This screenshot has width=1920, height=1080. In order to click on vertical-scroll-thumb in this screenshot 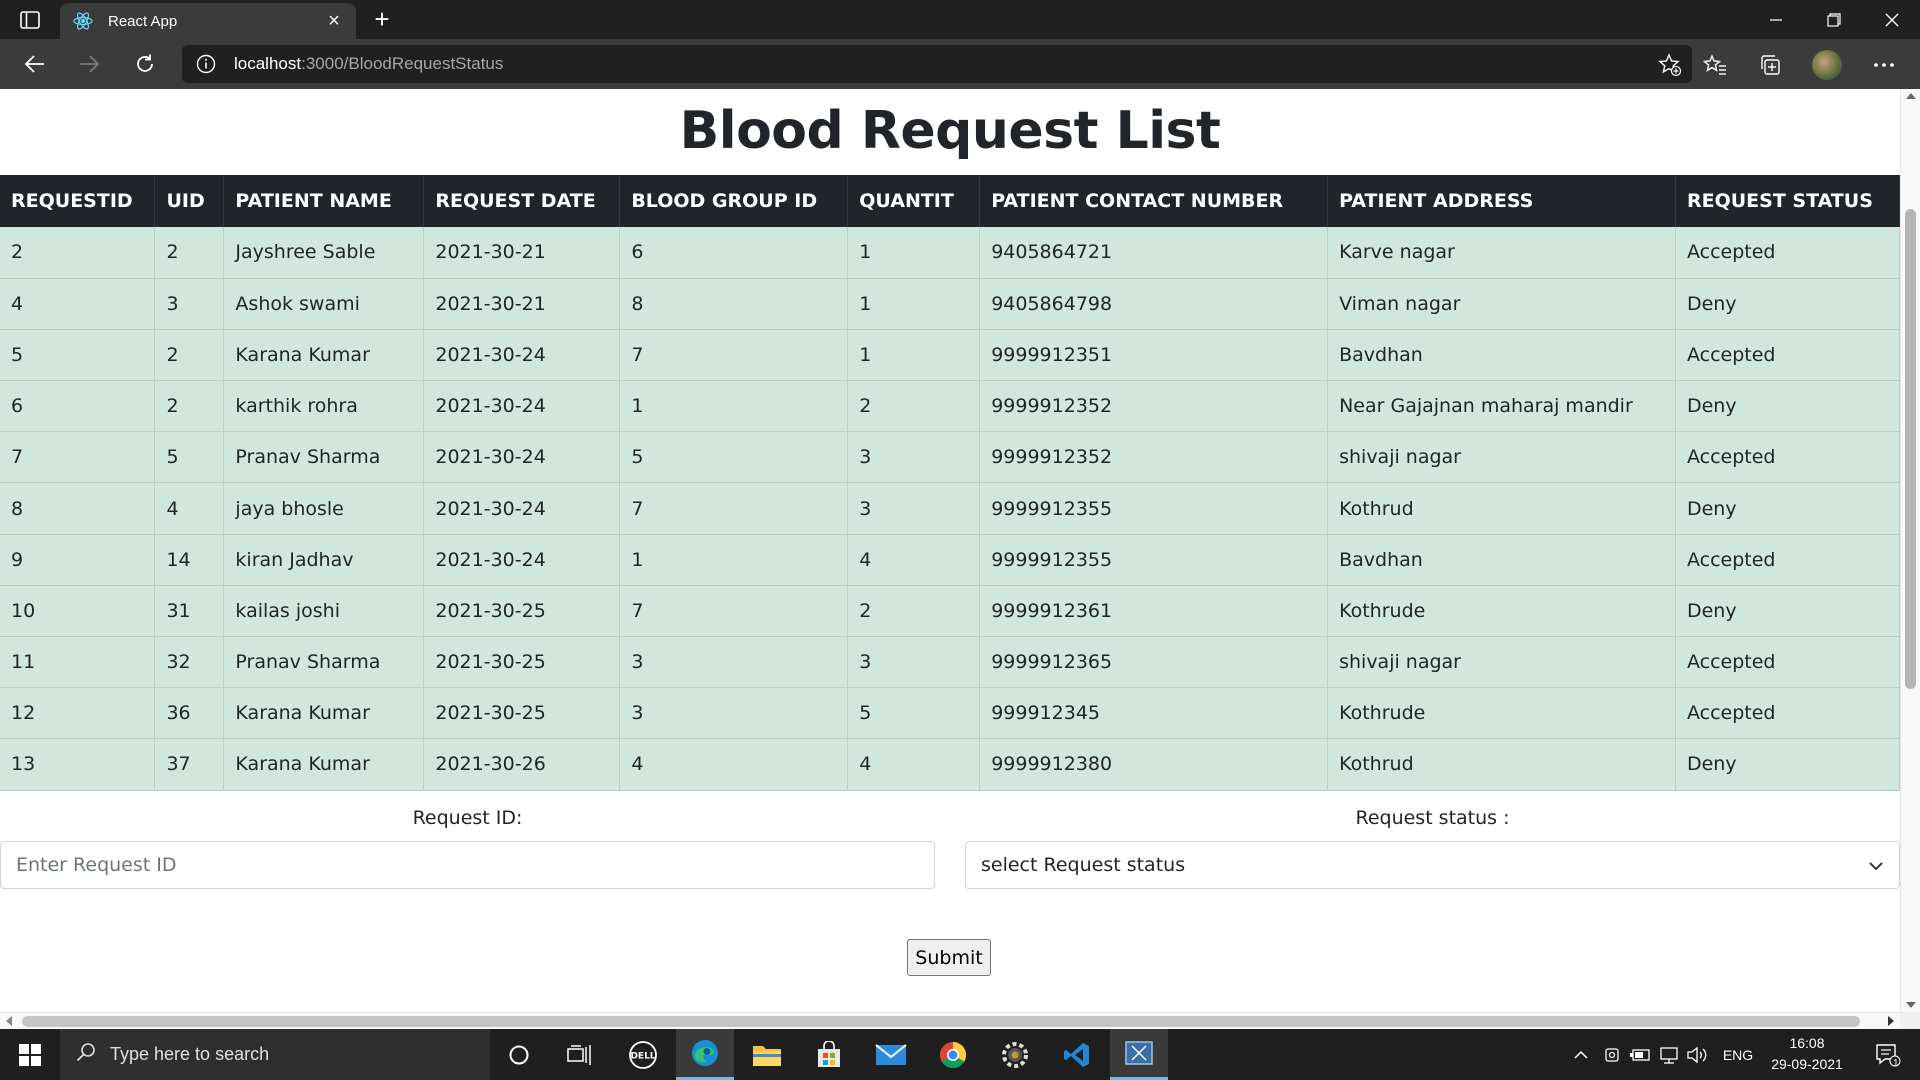, I will do `click(1910, 449)`.